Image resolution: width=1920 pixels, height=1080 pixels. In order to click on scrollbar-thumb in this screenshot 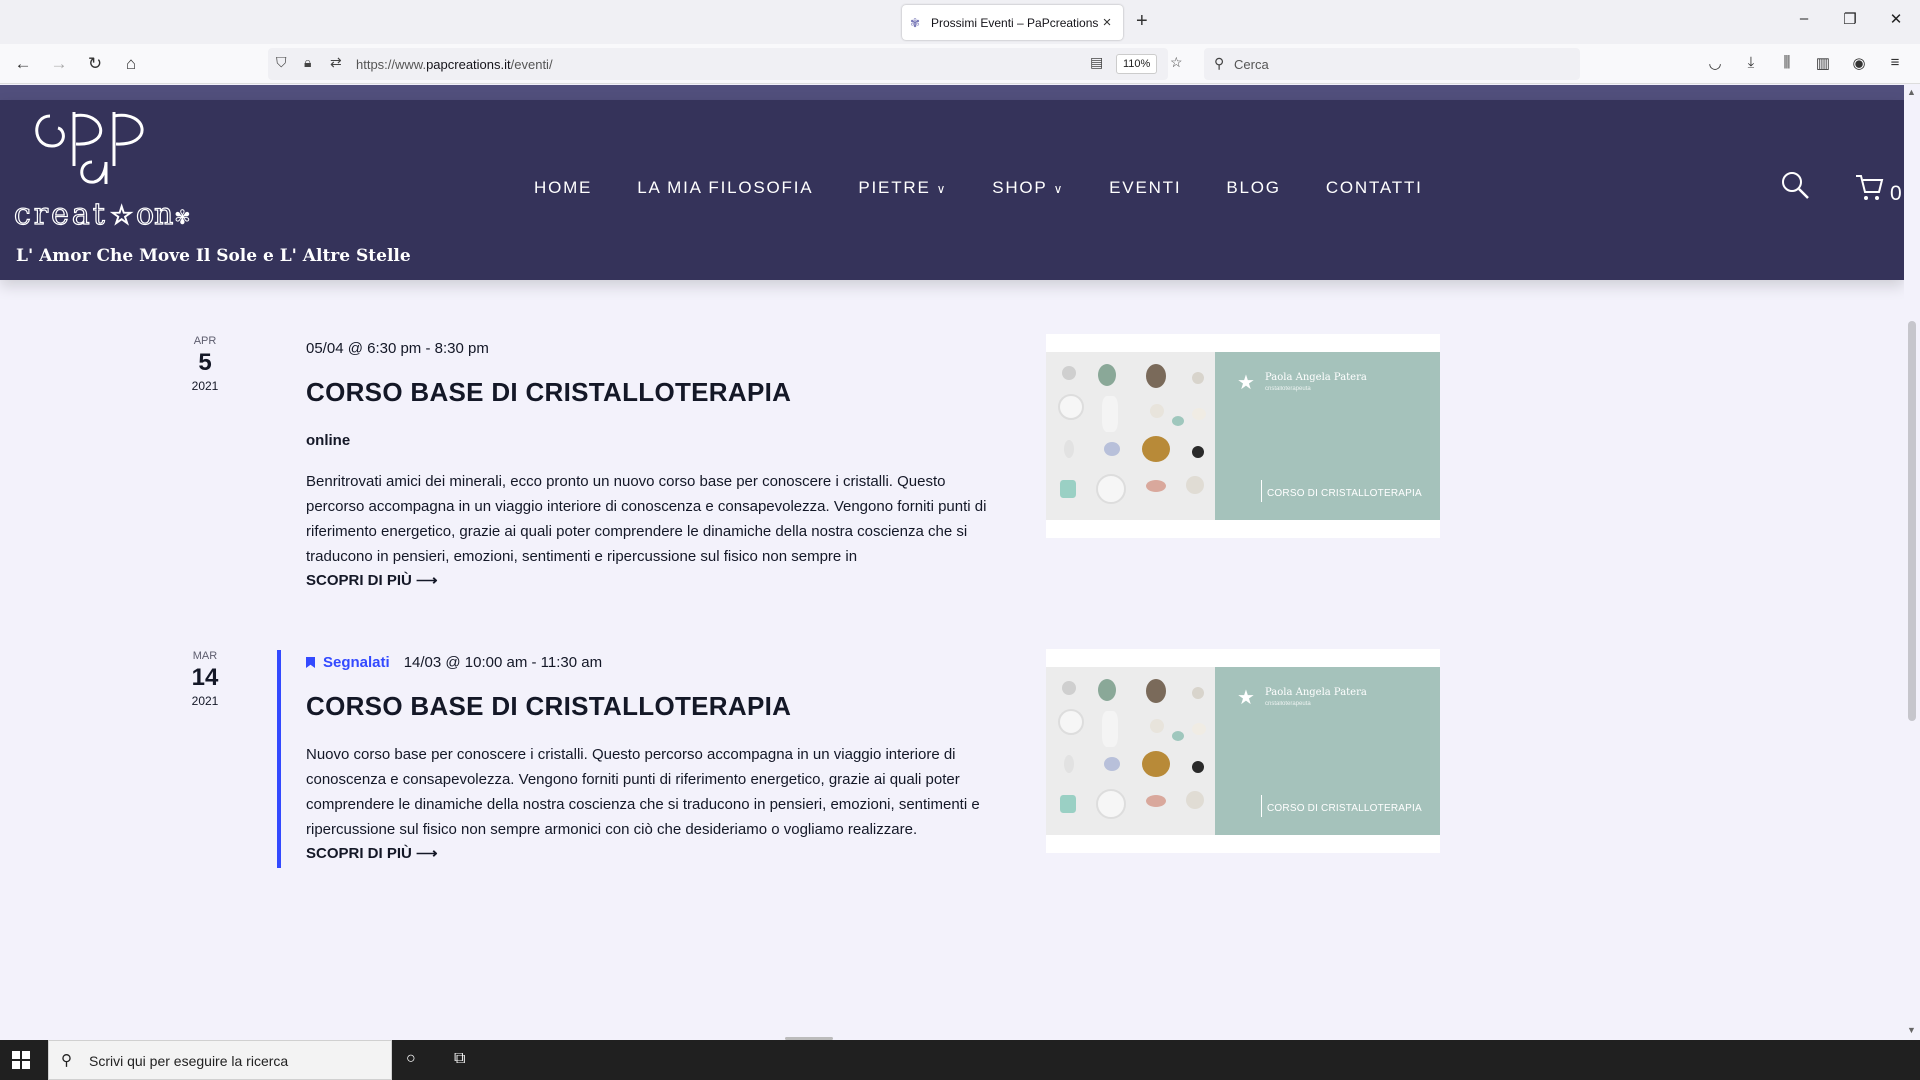, I will do `click(1912, 521)`.